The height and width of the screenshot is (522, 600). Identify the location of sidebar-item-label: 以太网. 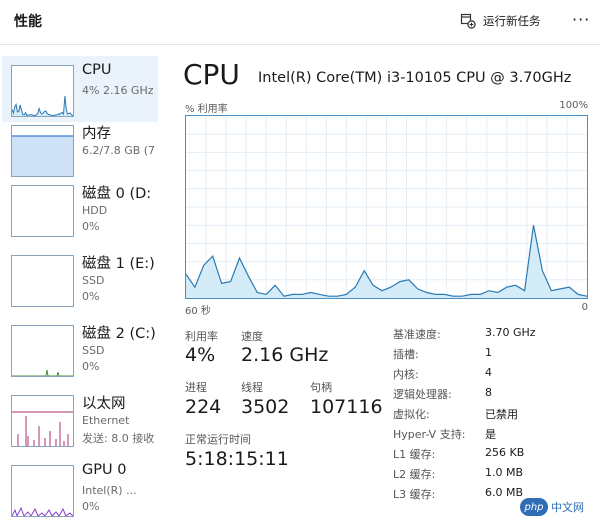
(104, 404).